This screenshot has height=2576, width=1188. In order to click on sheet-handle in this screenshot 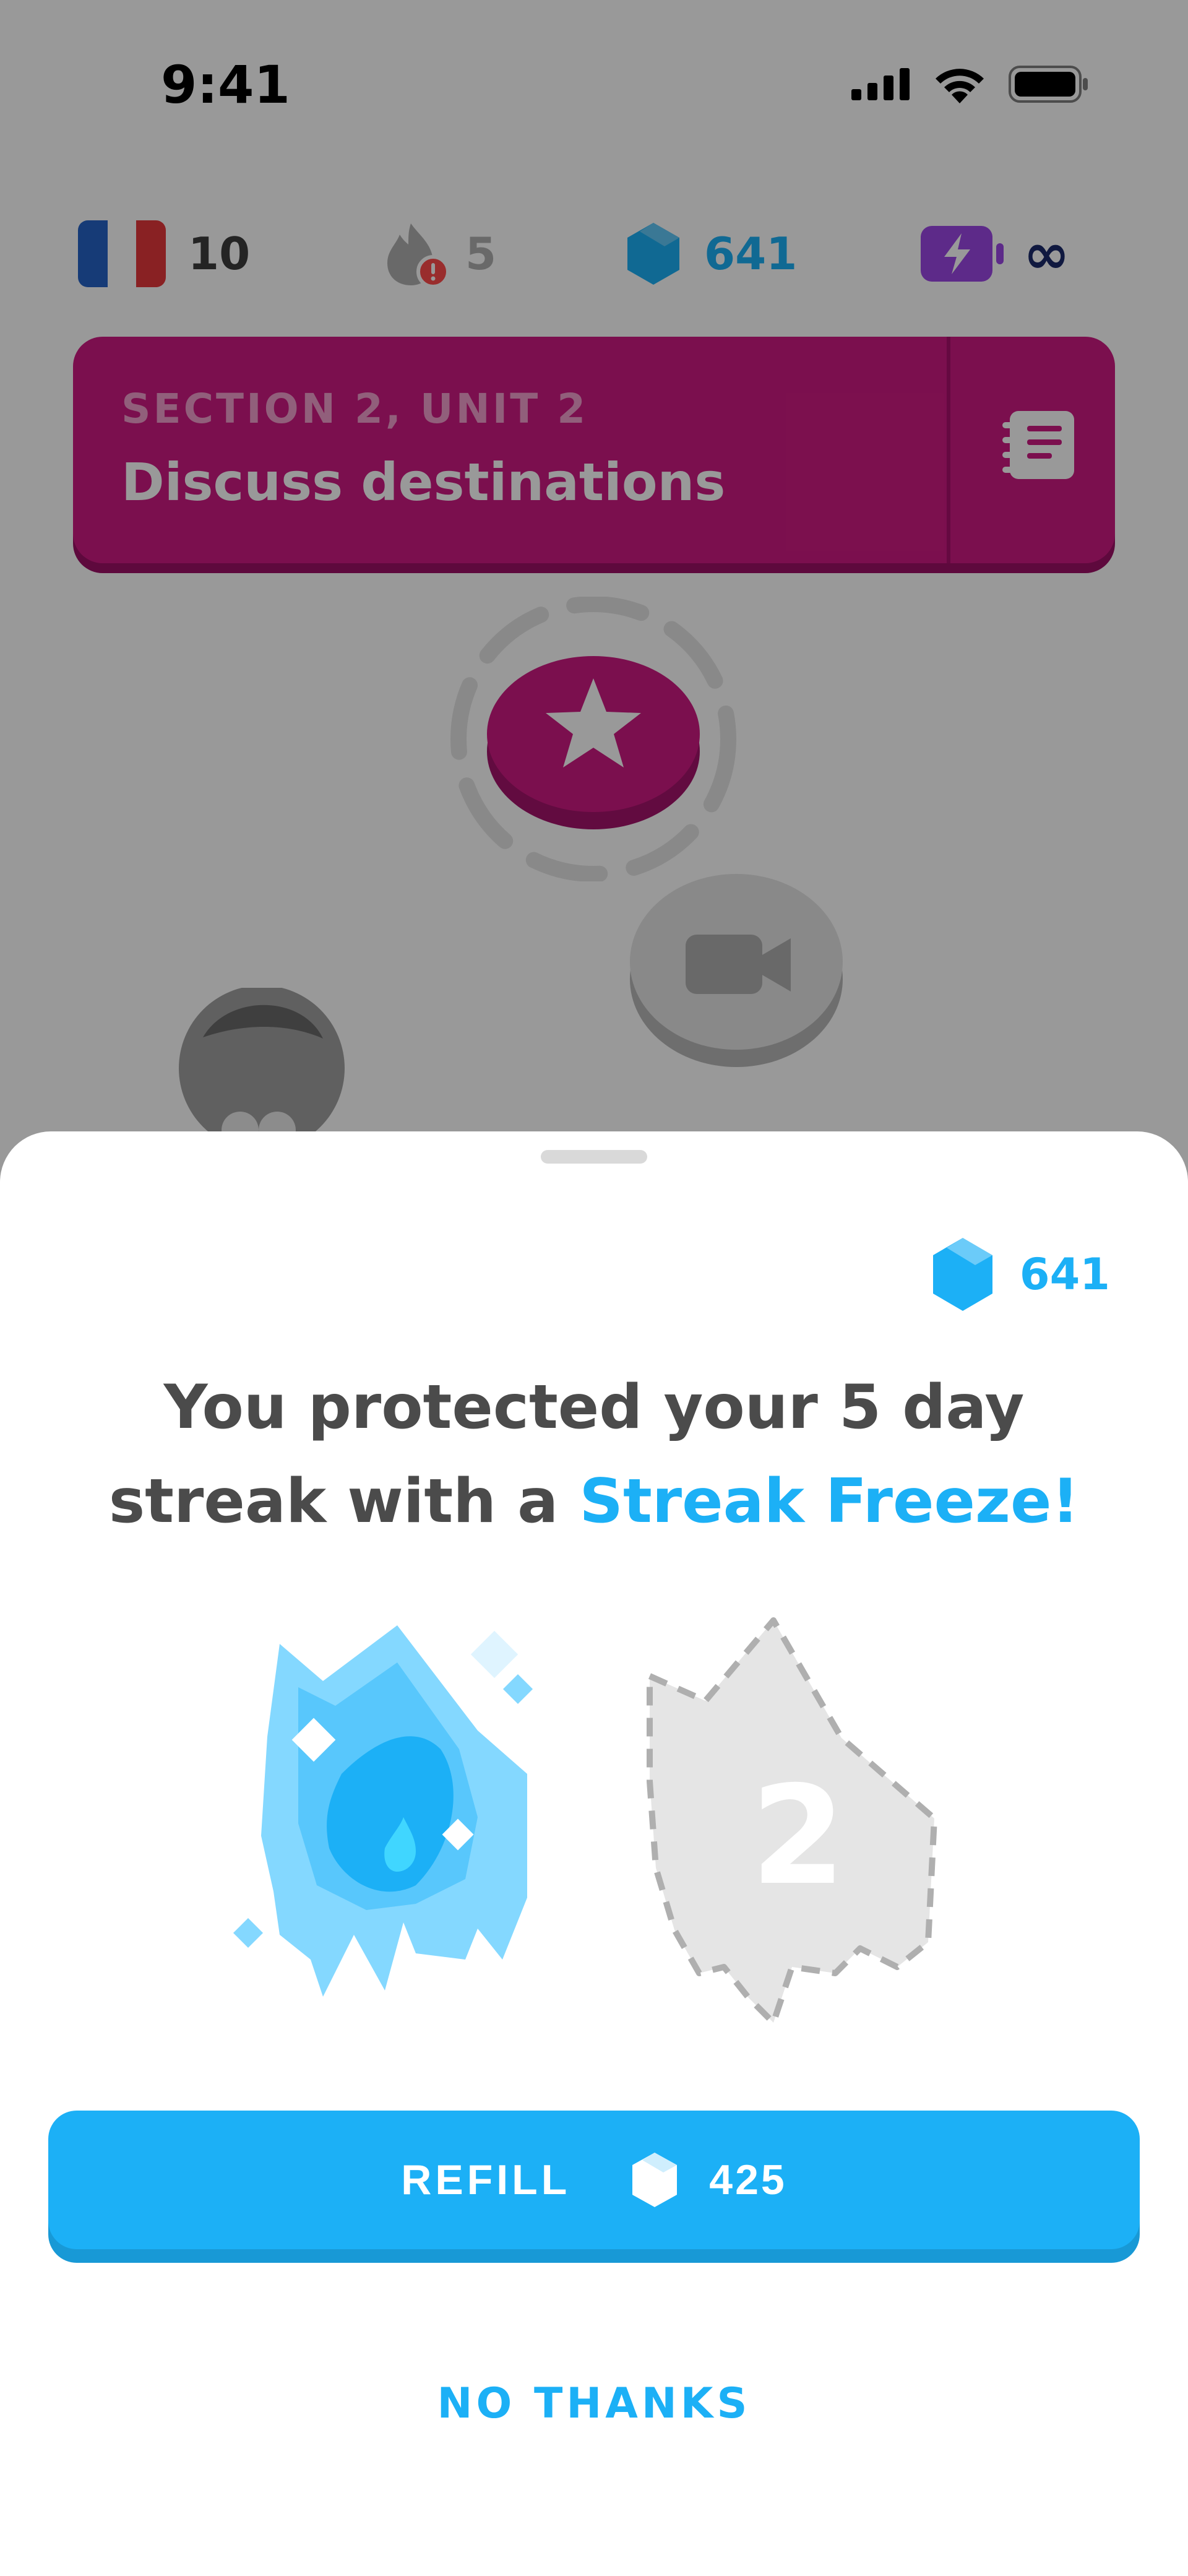, I will do `click(594, 1157)`.